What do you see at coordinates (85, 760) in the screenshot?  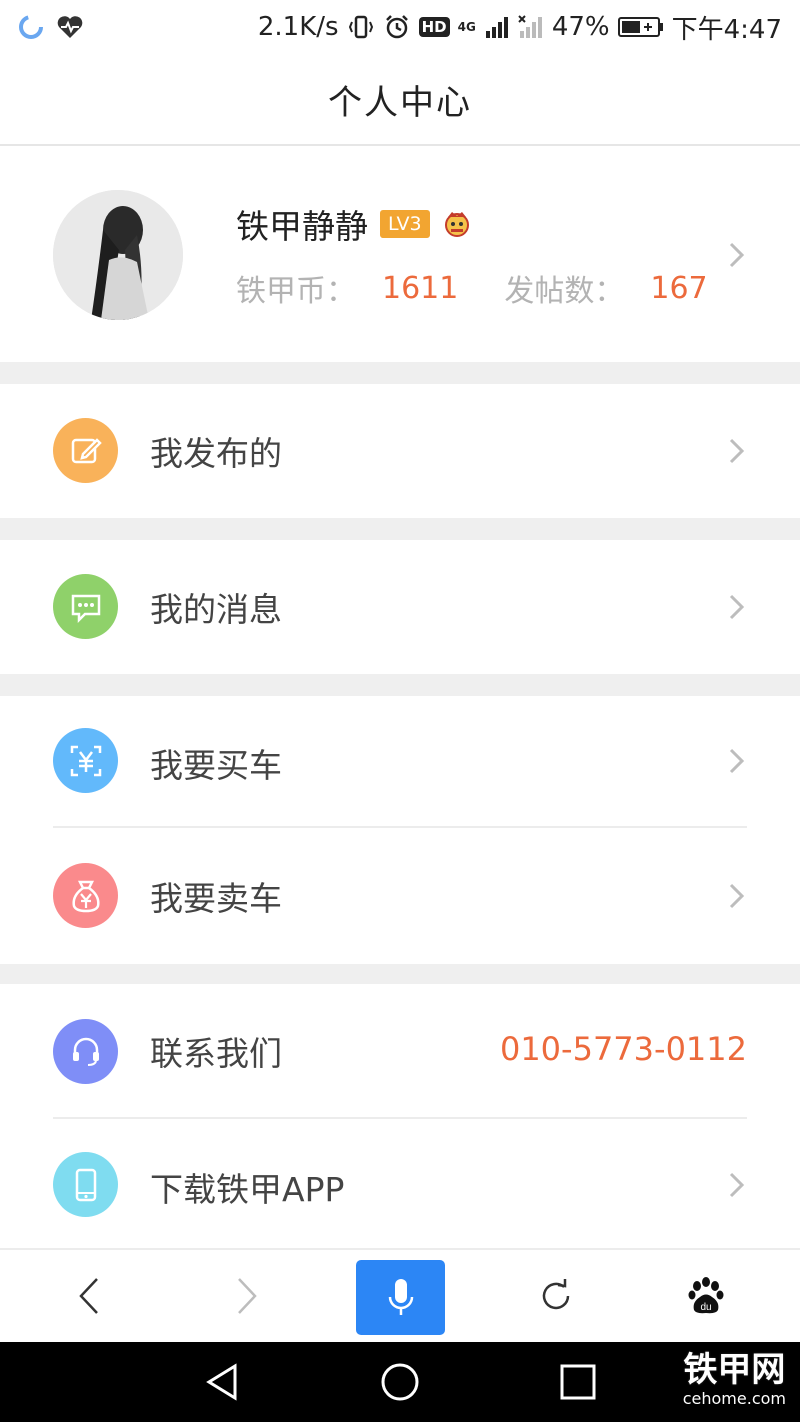 I see `buy-yuan-icon` at bounding box center [85, 760].